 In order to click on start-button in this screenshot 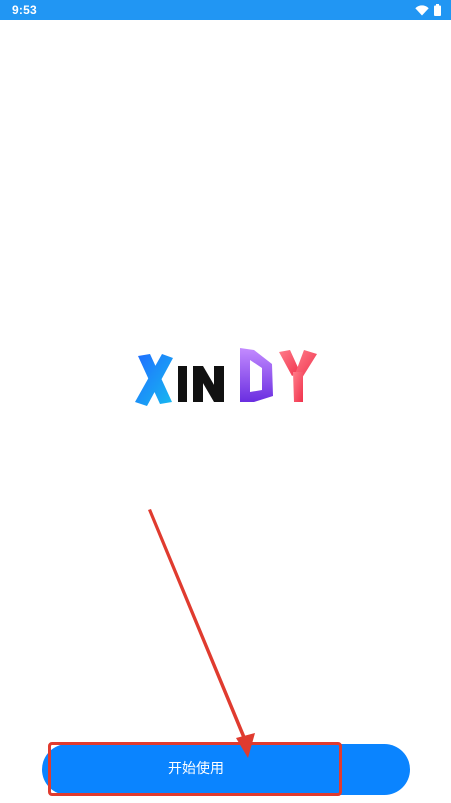, I will do `click(226, 769)`.